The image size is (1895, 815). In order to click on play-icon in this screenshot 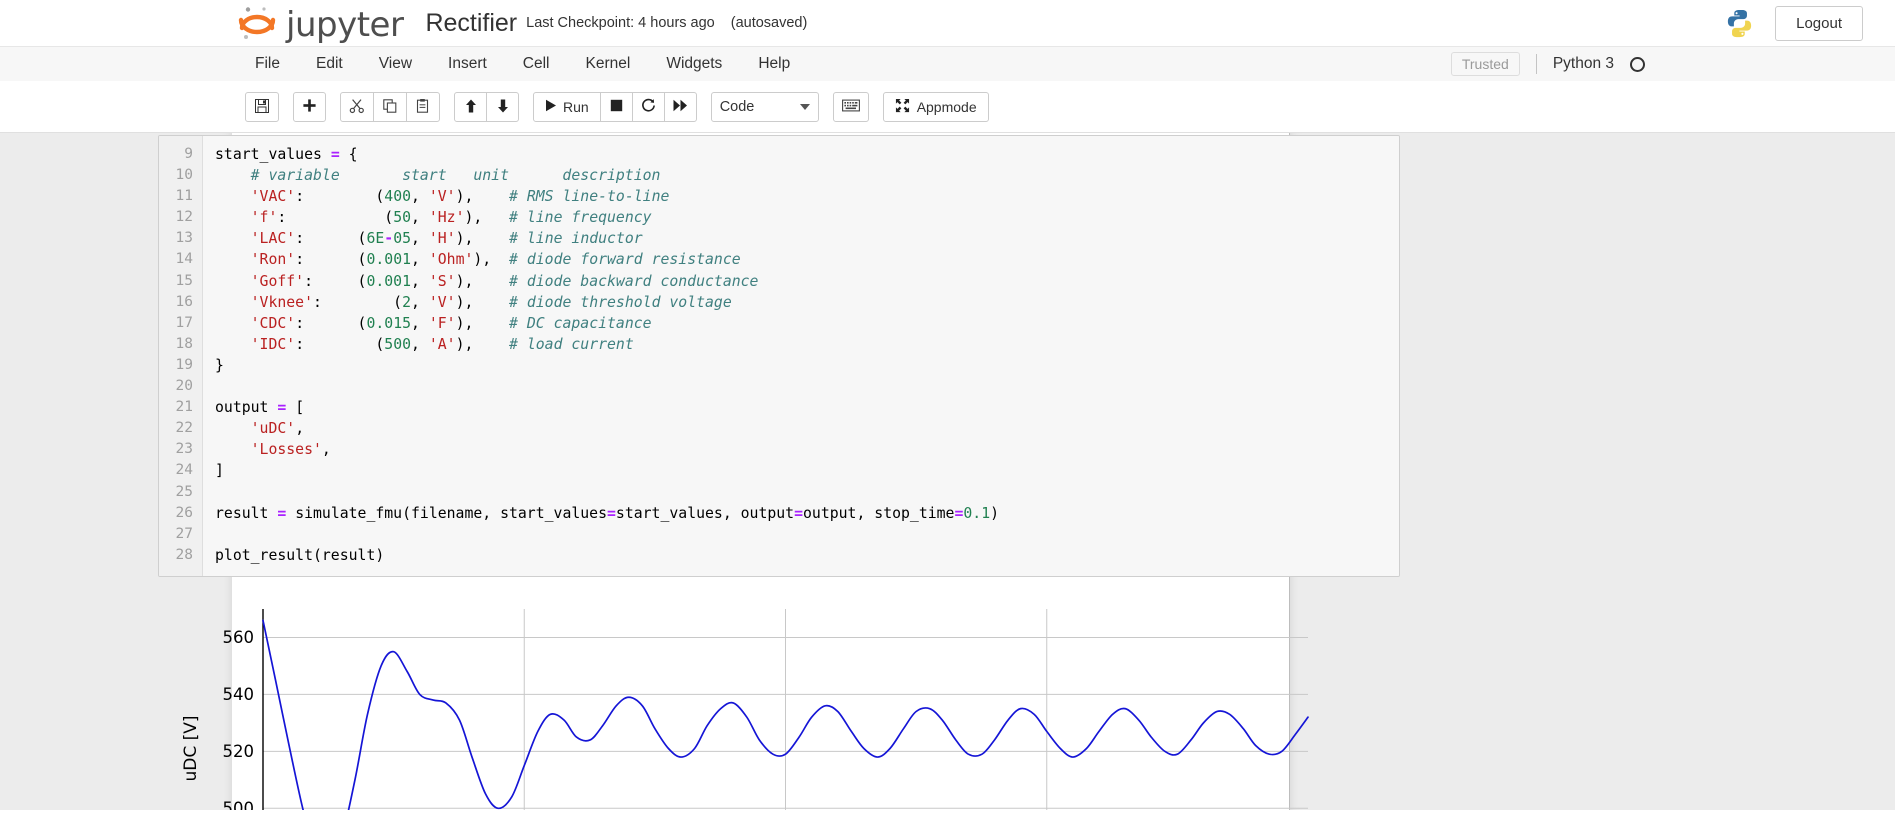, I will do `click(551, 107)`.